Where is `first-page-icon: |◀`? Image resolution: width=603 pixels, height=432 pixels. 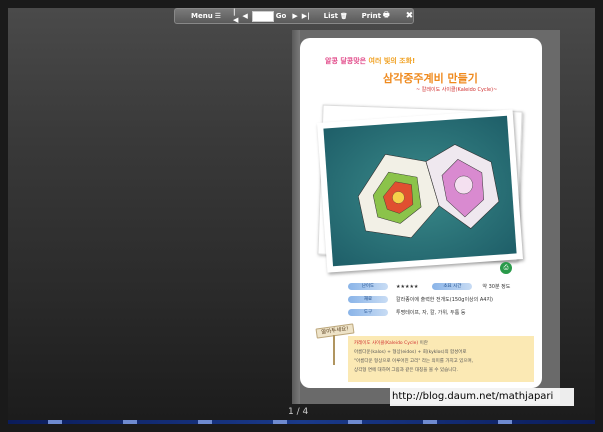
first-page-icon: |◀ is located at coordinates (235, 16).